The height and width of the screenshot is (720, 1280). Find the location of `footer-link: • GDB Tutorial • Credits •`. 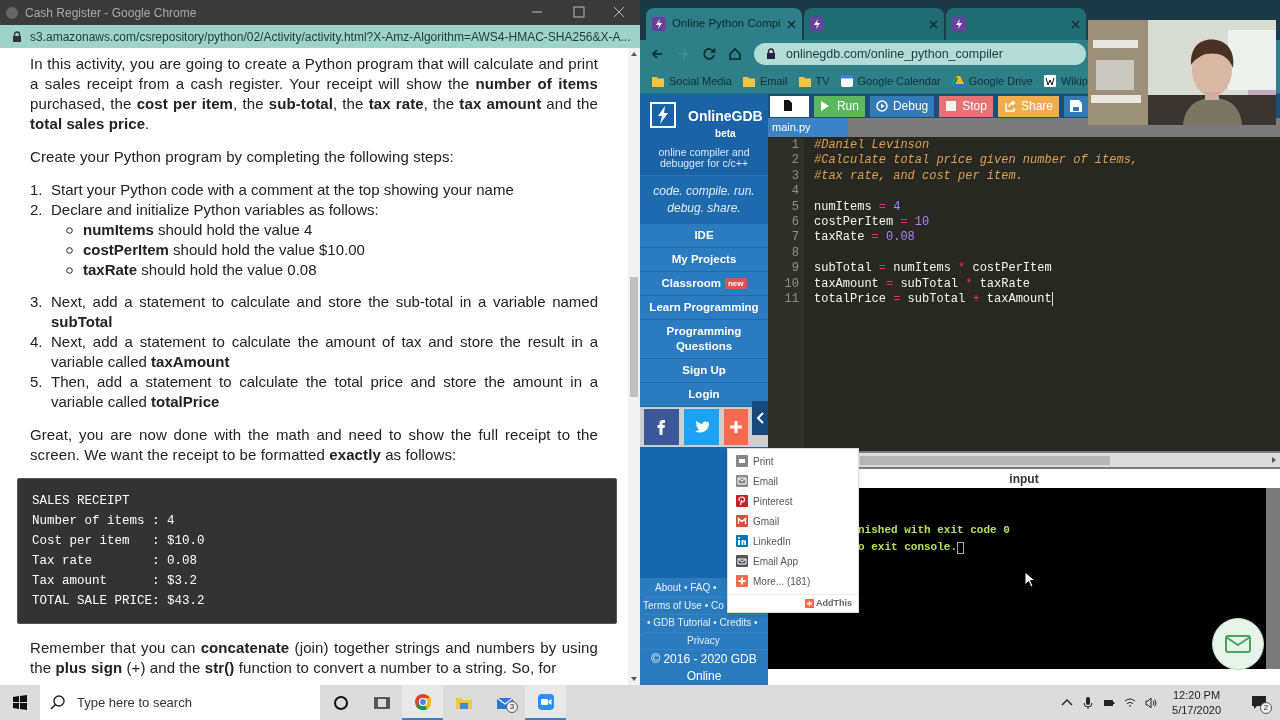

footer-link: • GDB Tutorial • Credits • is located at coordinates (702, 622).